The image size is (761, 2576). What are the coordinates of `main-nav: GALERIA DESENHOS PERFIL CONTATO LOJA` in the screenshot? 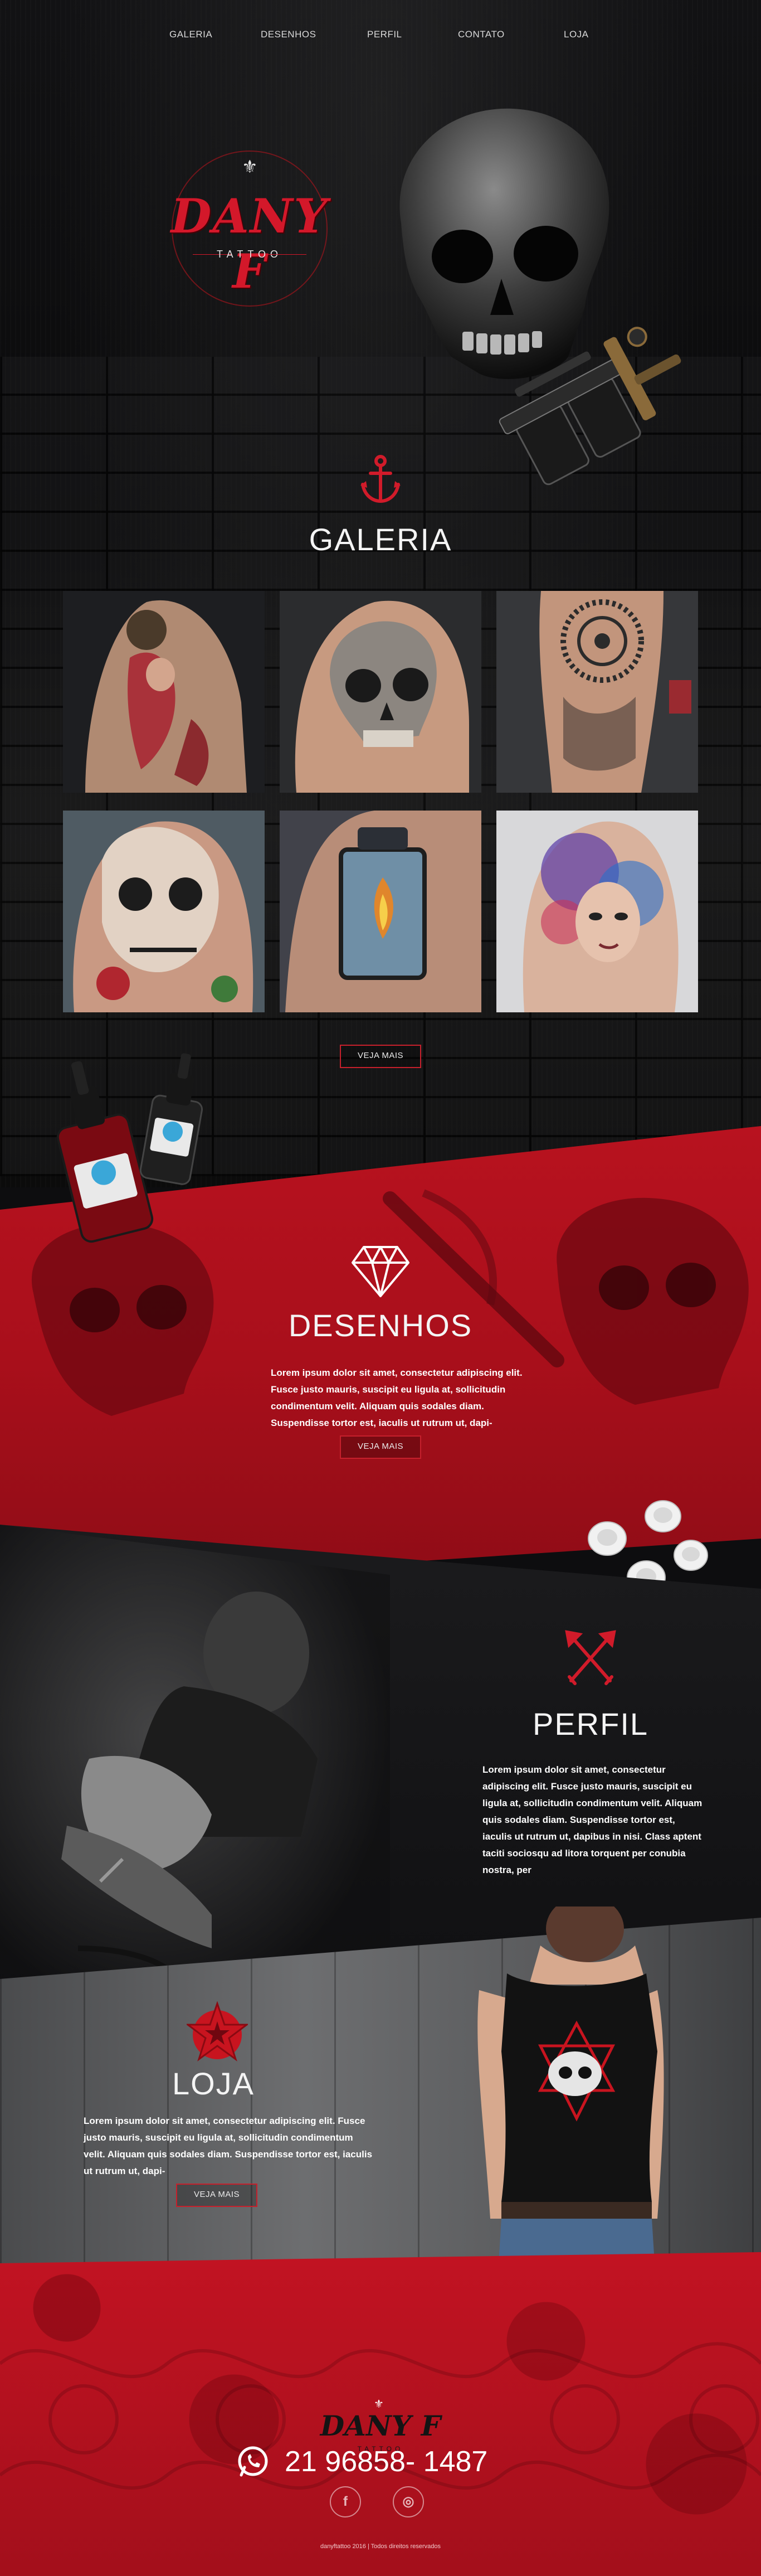 It's located at (380, 37).